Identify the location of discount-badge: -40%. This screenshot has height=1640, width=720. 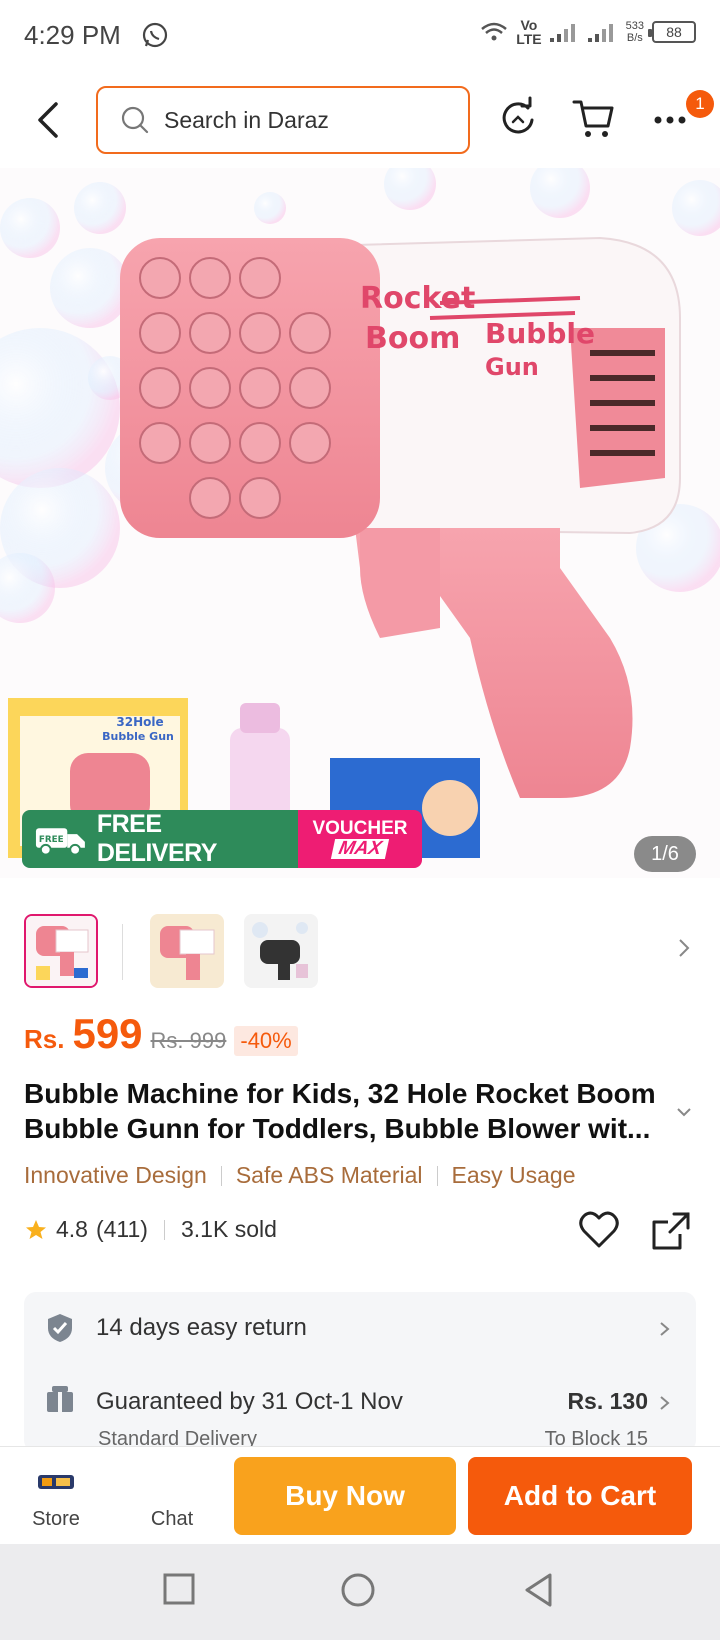
(266, 1041).